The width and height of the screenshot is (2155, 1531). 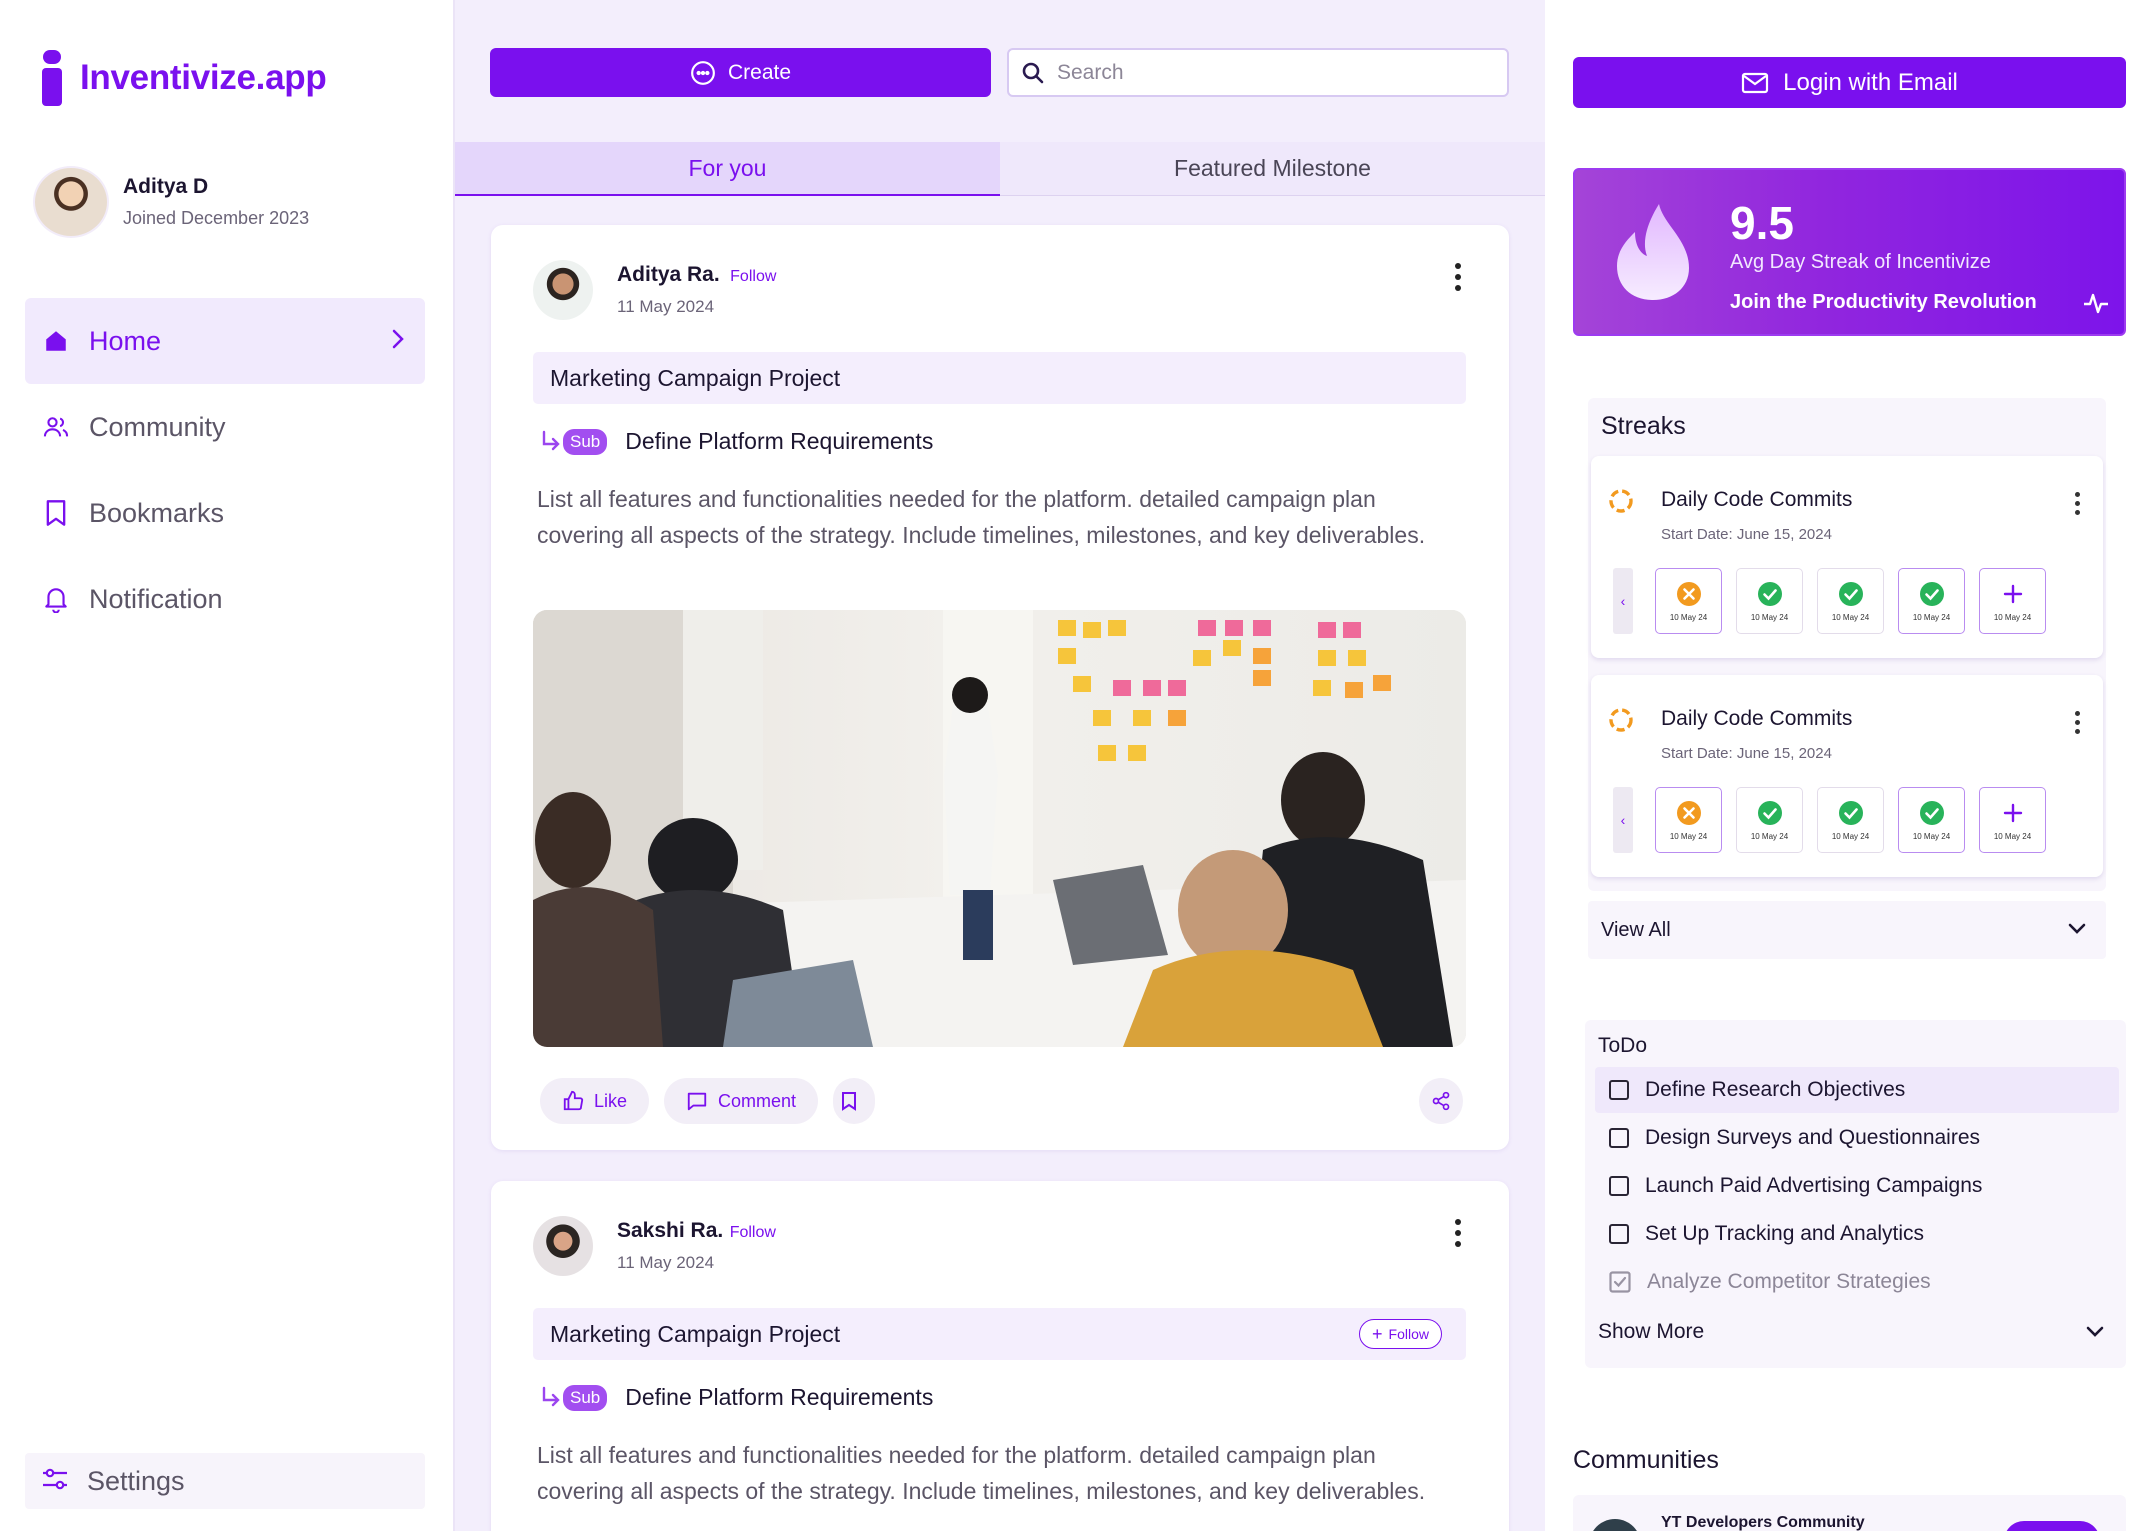 I want to click on create-button: Create, so click(x=740, y=72).